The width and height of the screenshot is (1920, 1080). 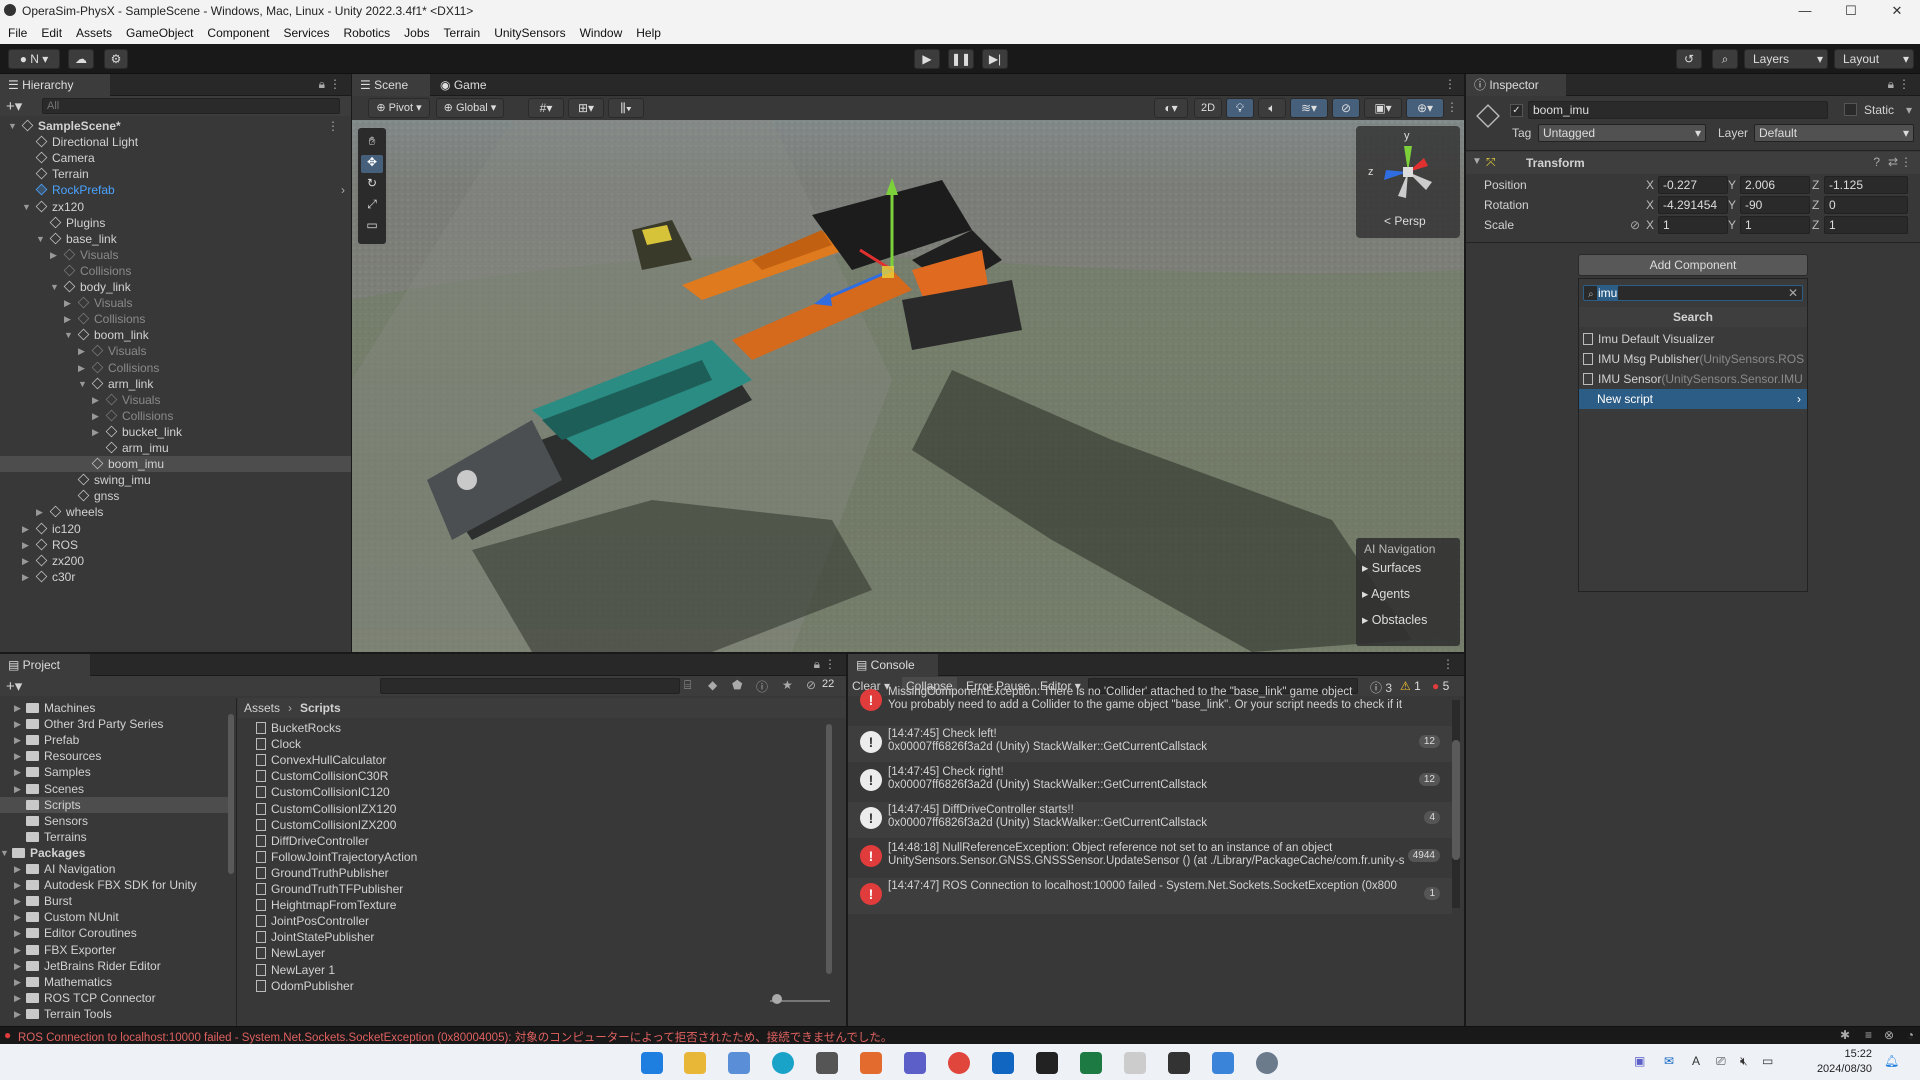 What do you see at coordinates (811, 685) in the screenshot?
I see `hidden-packages-icon: ⊘` at bounding box center [811, 685].